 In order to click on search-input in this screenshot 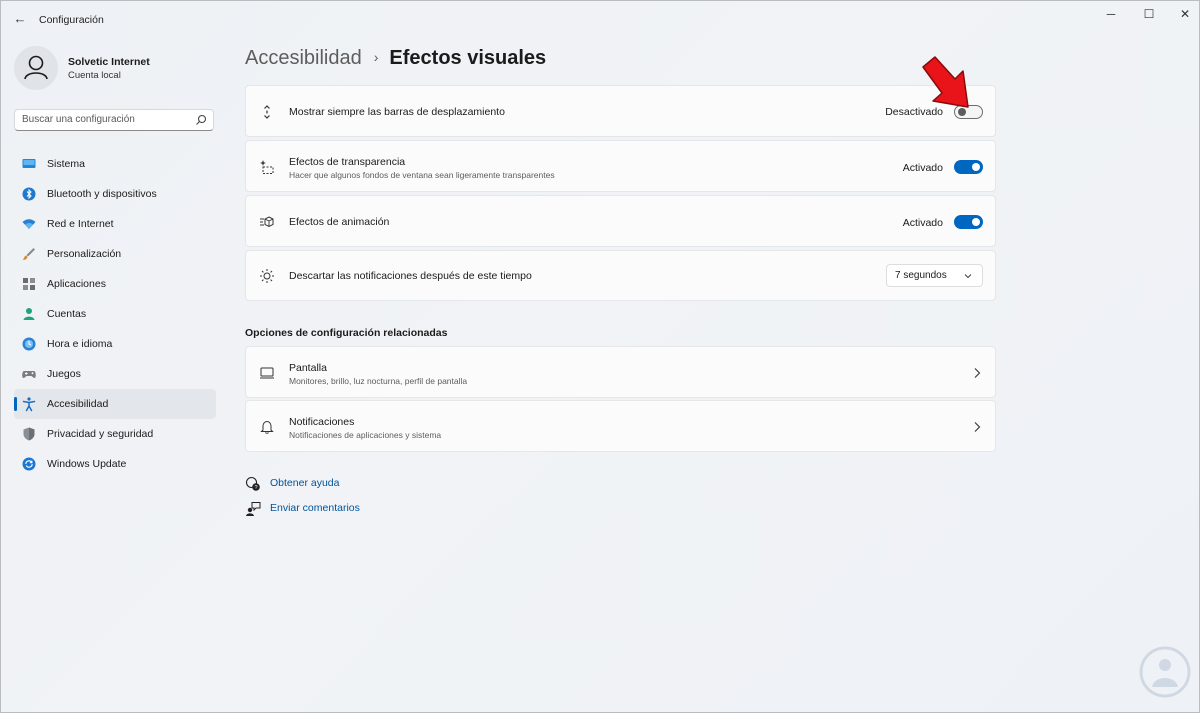, I will do `click(107, 119)`.